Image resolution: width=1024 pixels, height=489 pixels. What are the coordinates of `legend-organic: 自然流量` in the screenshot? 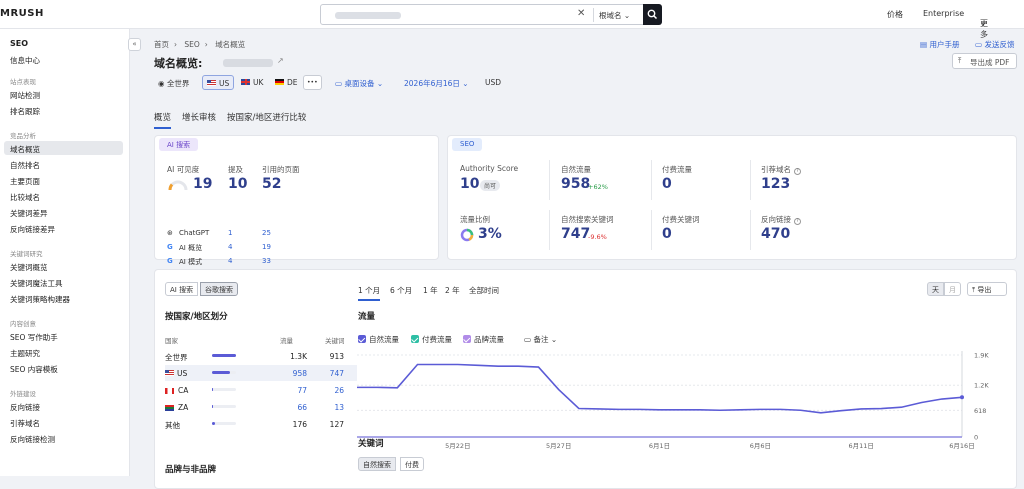 It's located at (378, 339).